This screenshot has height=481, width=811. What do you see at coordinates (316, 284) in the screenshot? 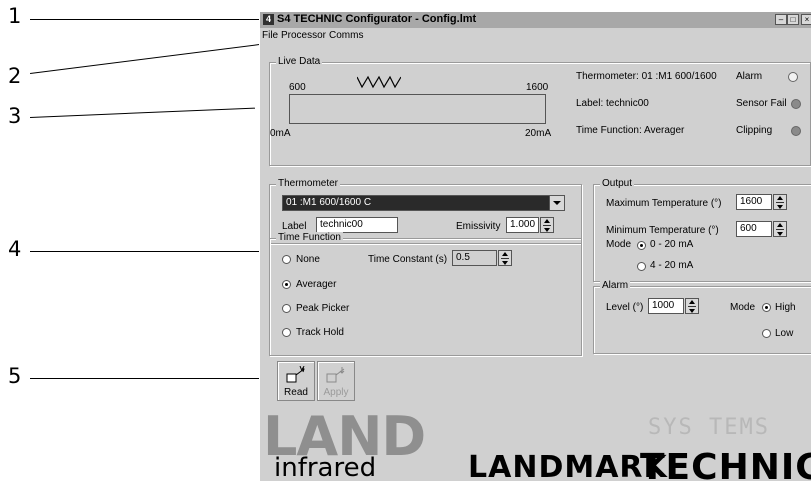
I see `time-function-averager-label: Averager` at bounding box center [316, 284].